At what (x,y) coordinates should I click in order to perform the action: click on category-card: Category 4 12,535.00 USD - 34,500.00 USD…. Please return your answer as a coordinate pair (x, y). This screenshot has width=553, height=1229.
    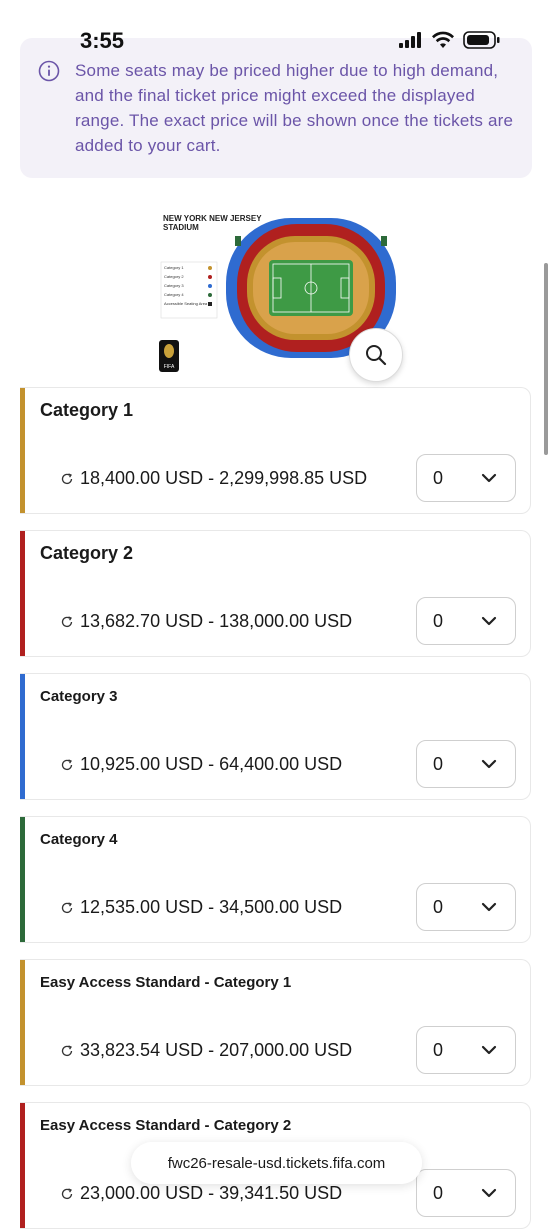
    Looking at the image, I should click on (275, 879).